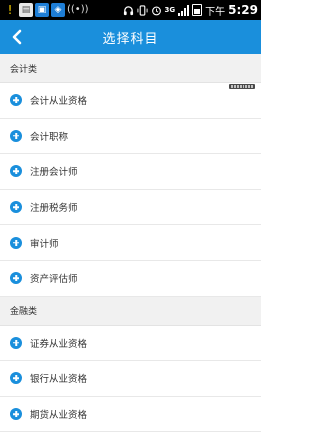  Describe the element at coordinates (215, 12) in the screenshot. I see `time-prefix: 下午` at that location.